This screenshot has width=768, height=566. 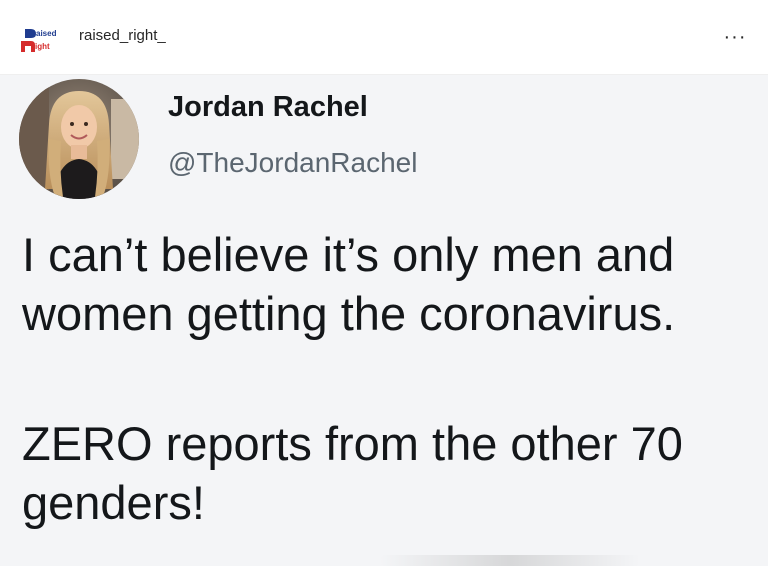 I want to click on tweet-display-name: Jordan Rachel, so click(x=268, y=107).